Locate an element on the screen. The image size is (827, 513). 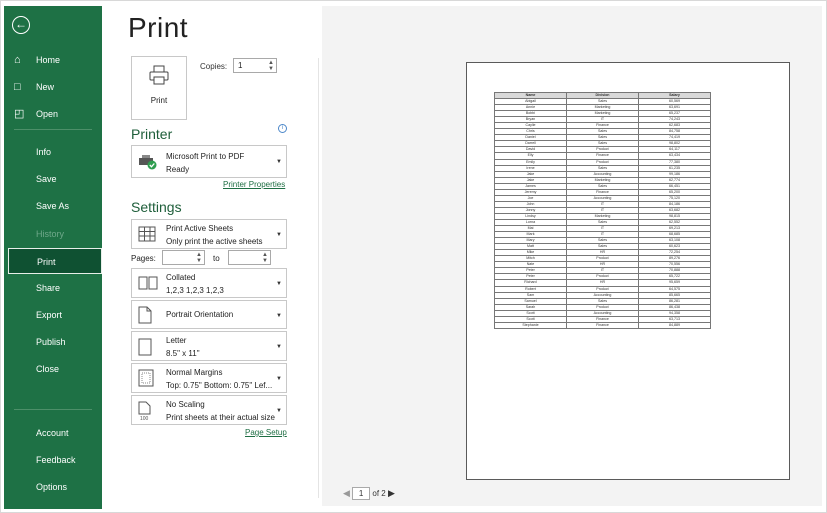
sidebar-item-feedback: Feedback is located at coordinates (53, 460).